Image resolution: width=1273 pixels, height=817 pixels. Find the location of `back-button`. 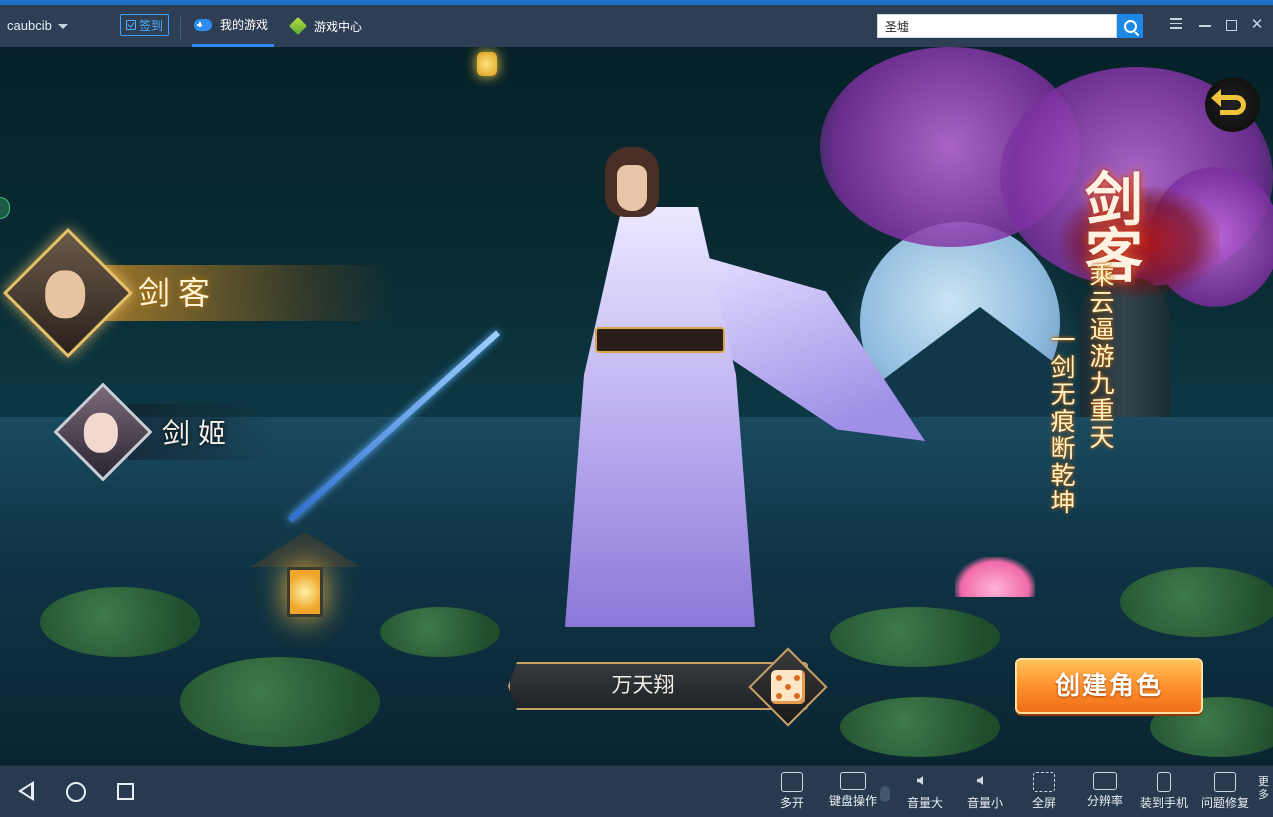

back-button is located at coordinates (1232, 104).